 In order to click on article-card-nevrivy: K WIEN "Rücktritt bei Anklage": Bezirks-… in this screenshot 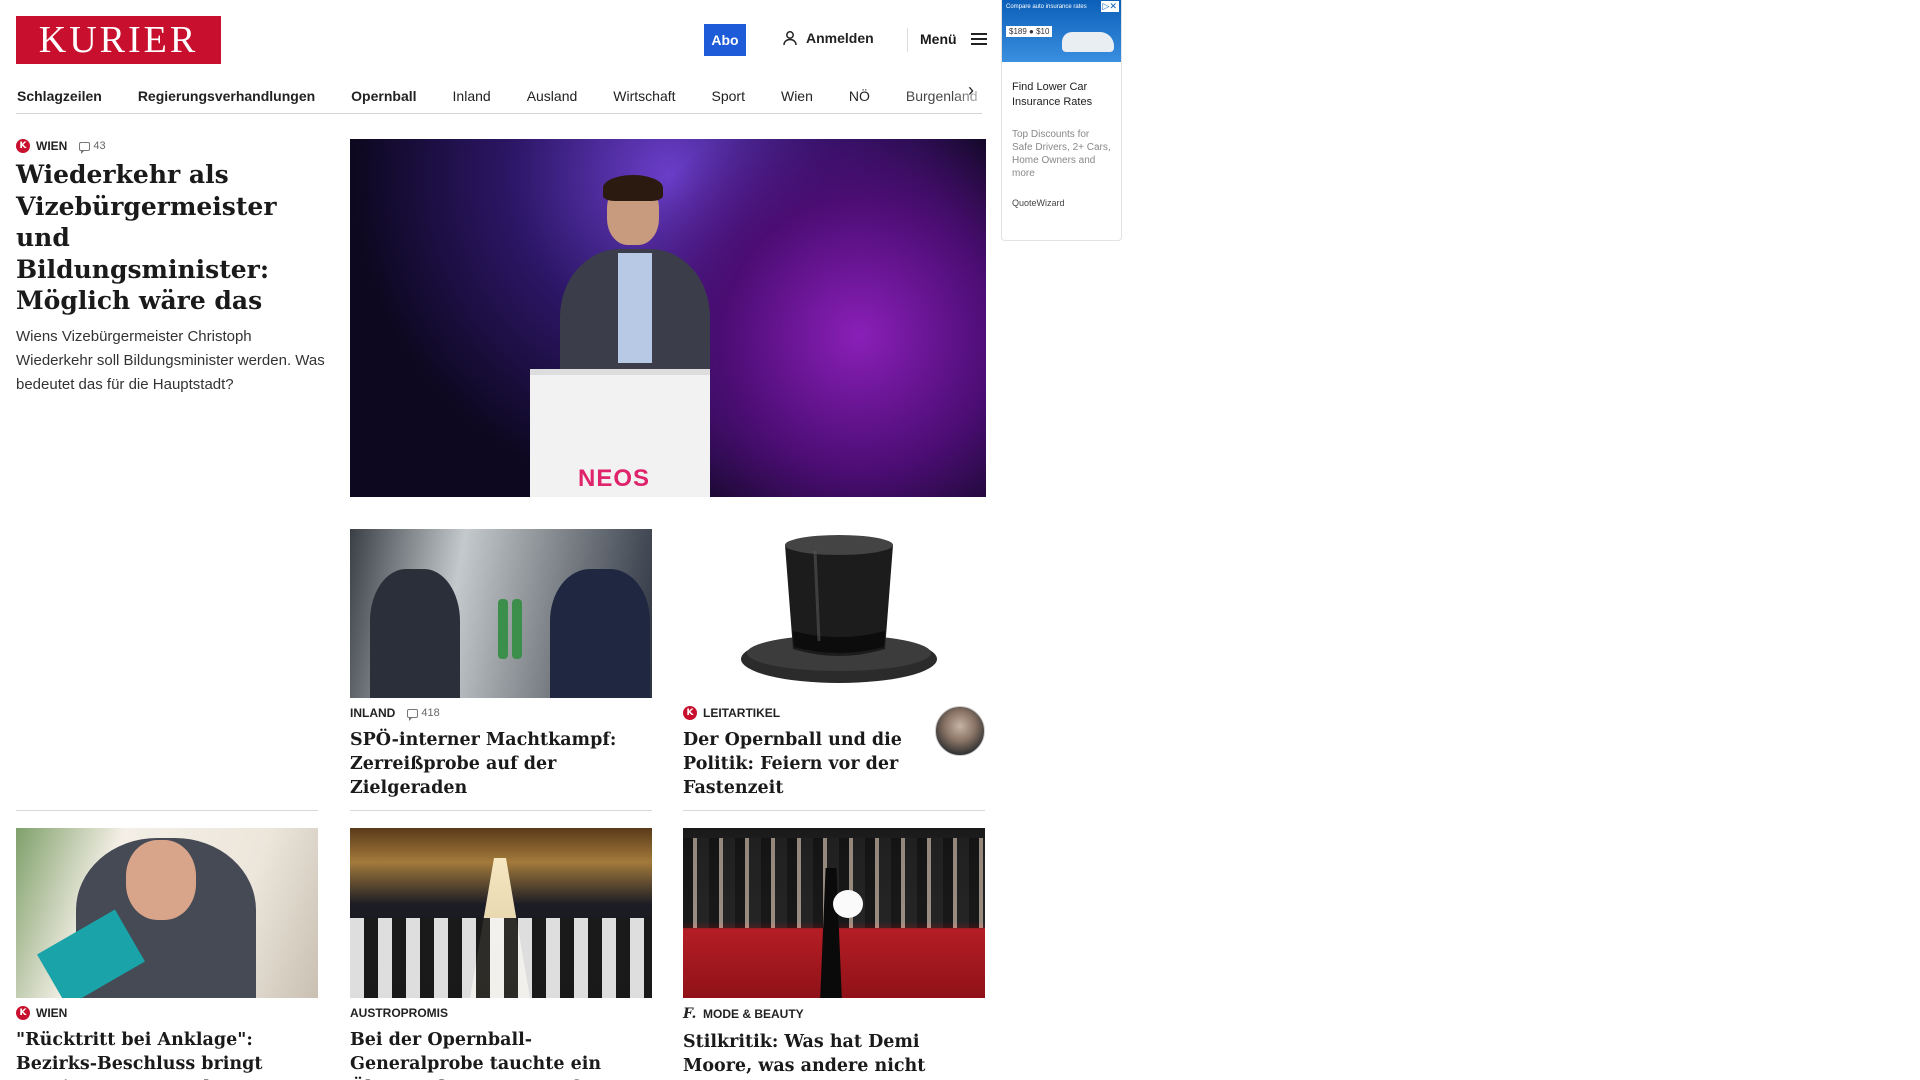, I will do `click(167, 1043)`.